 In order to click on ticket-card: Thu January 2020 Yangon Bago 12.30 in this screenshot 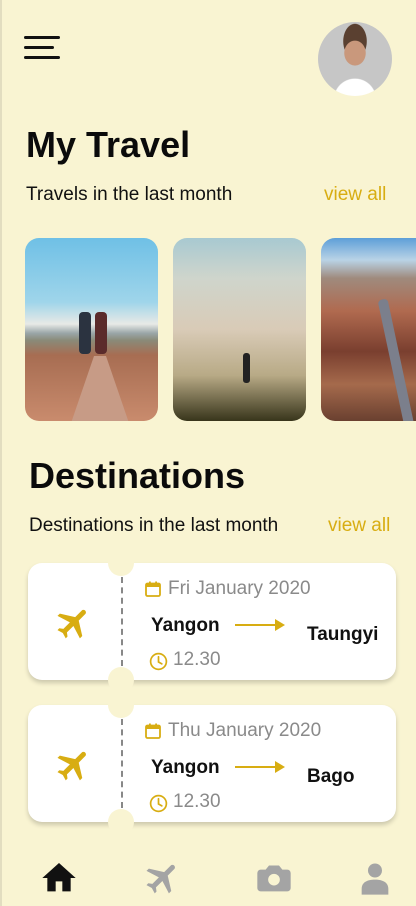, I will do `click(212, 763)`.